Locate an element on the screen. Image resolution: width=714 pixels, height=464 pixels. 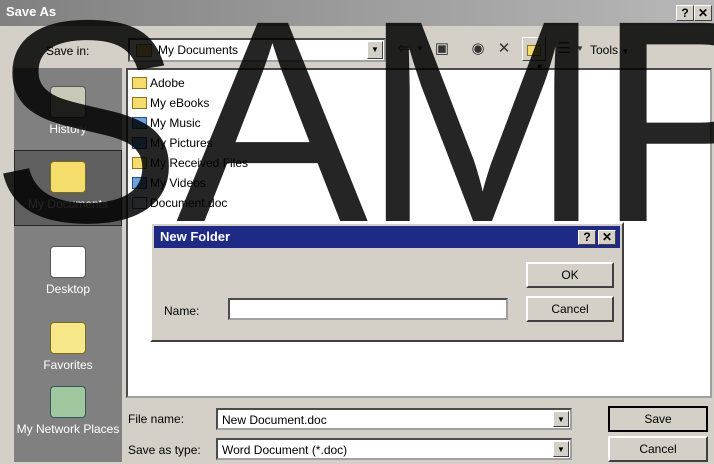
list-item: My Received Files is located at coordinates (190, 163).